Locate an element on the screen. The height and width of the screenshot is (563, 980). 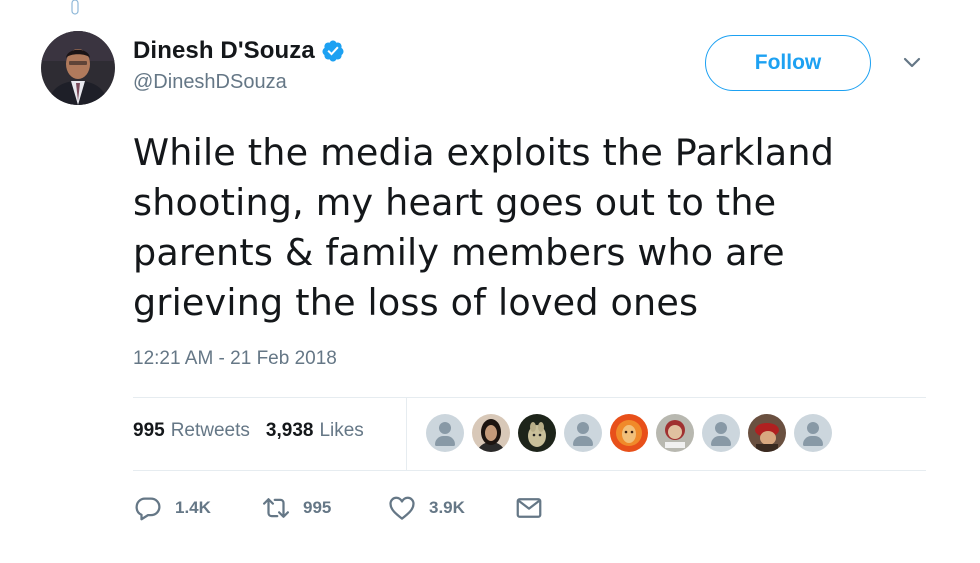
liker-avatars is located at coordinates (633, 433).